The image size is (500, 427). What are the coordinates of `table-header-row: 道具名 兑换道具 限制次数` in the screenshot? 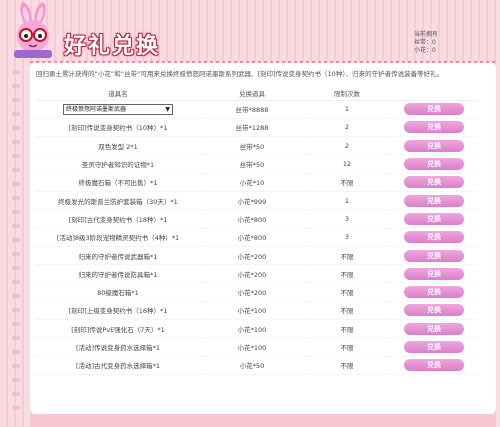 It's located at (257, 93).